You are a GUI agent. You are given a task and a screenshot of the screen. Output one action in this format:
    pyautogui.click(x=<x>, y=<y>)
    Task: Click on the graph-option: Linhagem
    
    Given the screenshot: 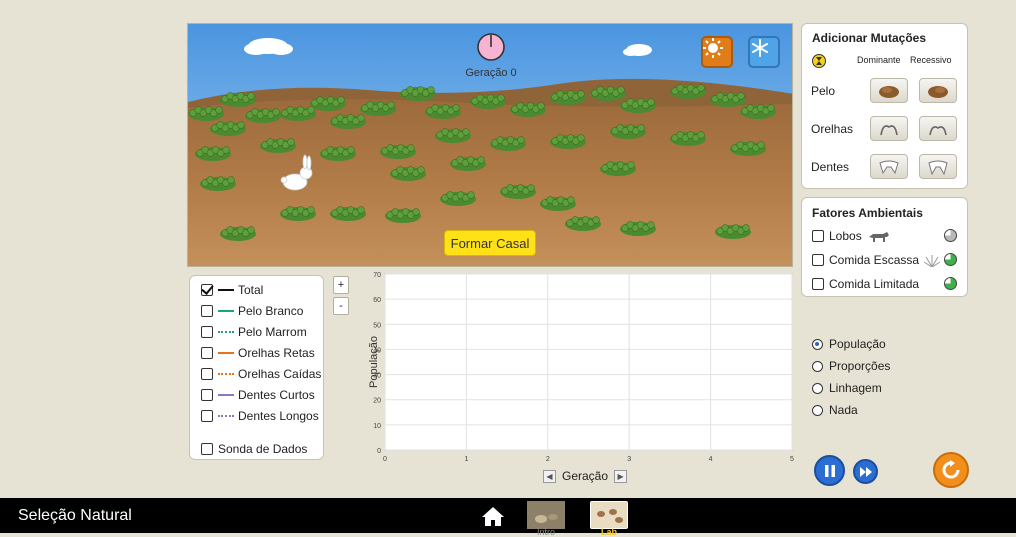 What is the action you would take?
    pyautogui.click(x=847, y=388)
    